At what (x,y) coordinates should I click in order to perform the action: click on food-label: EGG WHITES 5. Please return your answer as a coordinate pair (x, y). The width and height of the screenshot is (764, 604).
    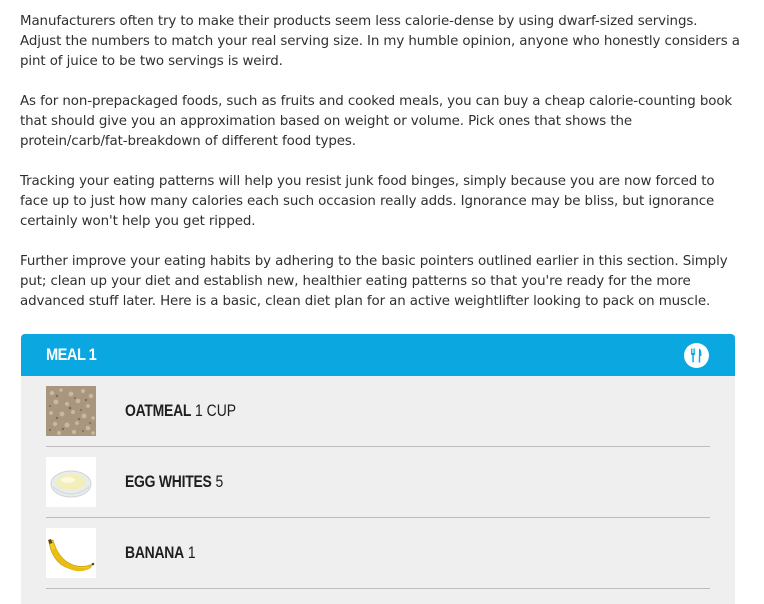
    Looking at the image, I should click on (174, 482).